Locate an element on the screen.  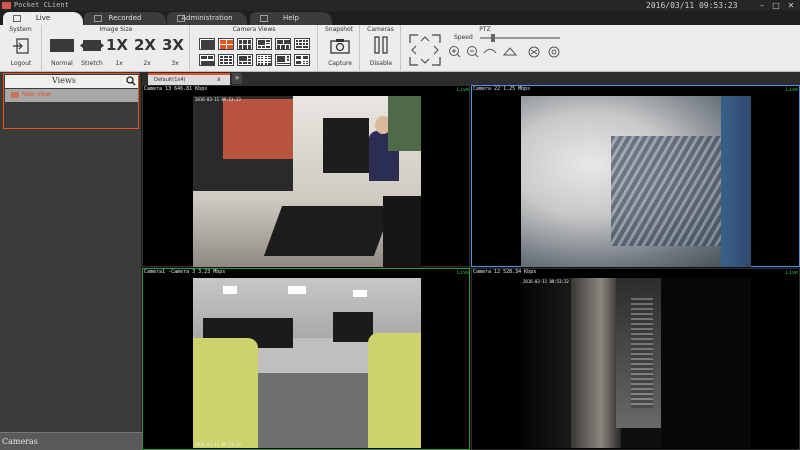
search-icon is located at coordinates (131, 81).